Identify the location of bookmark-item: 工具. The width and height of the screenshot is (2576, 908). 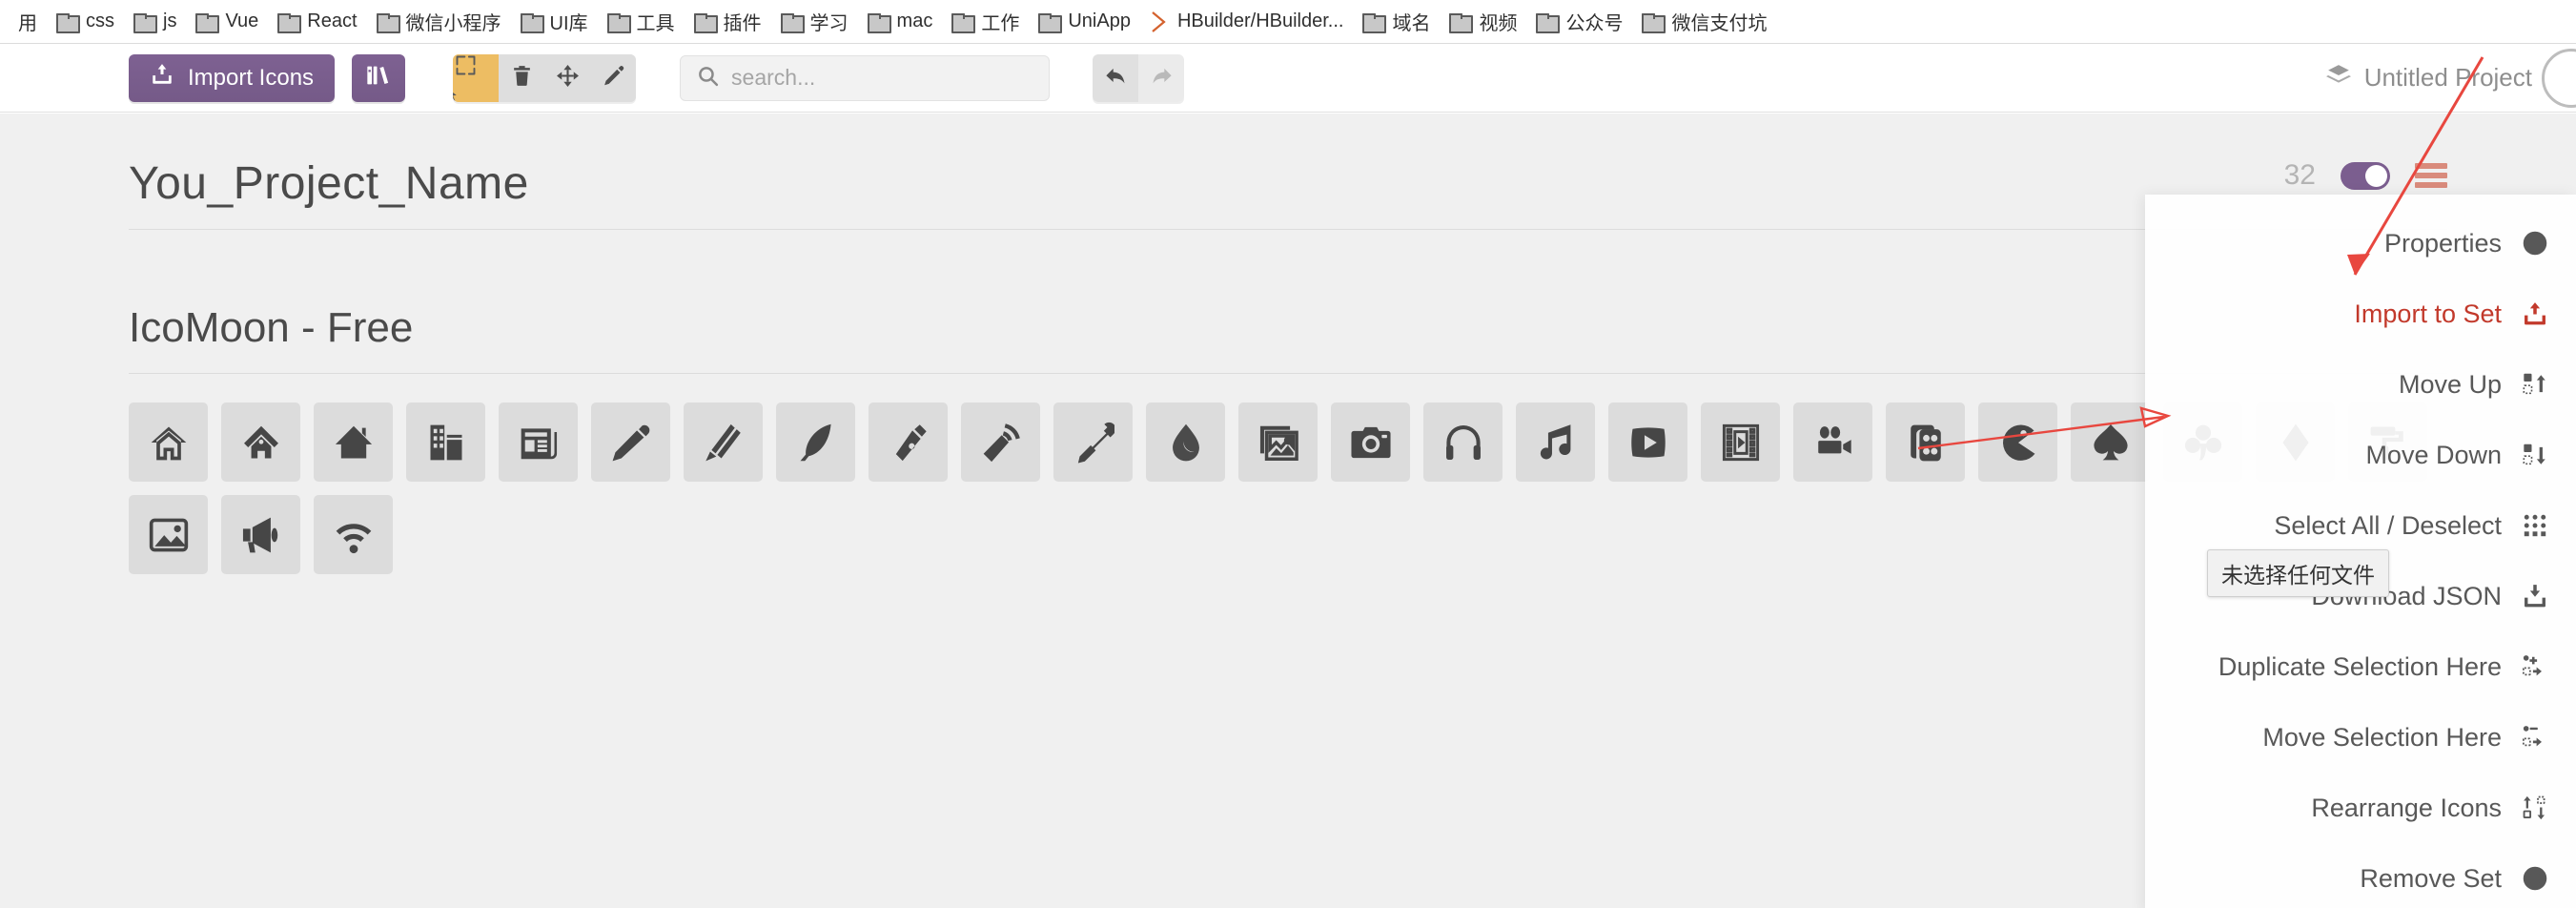
(641, 21).